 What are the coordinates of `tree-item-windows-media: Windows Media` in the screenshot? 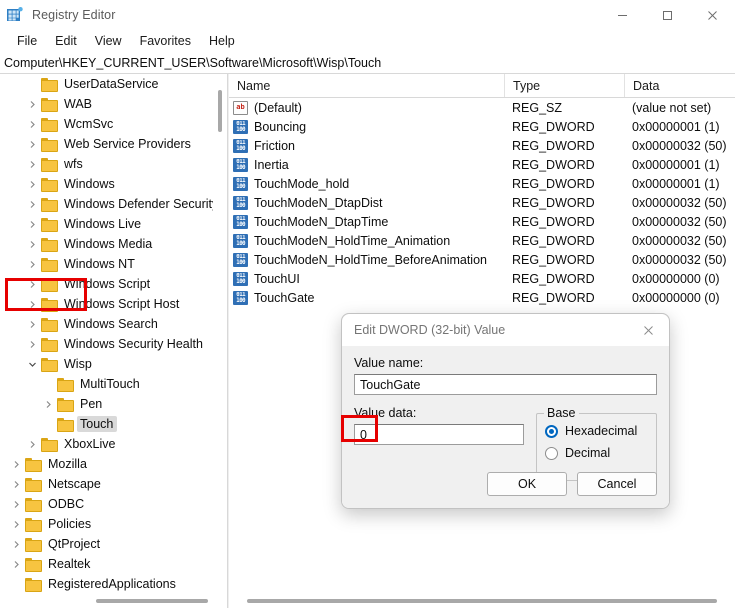 It's located at (106, 244).